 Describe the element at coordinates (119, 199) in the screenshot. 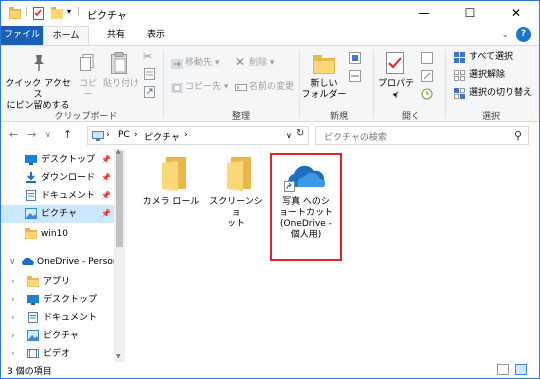

I see `nav-scrollbar-thumb` at that location.